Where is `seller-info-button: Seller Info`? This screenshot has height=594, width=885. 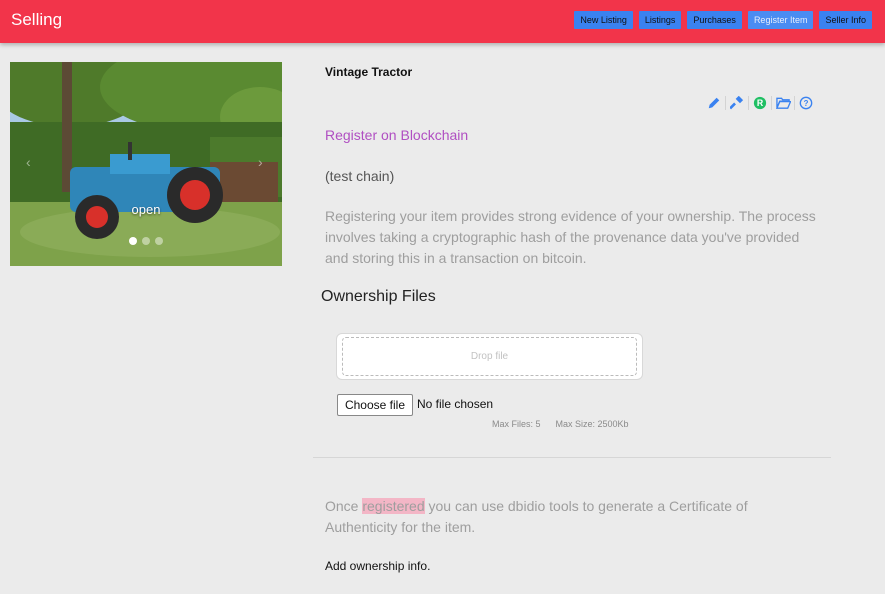
seller-info-button: Seller Info is located at coordinates (845, 20).